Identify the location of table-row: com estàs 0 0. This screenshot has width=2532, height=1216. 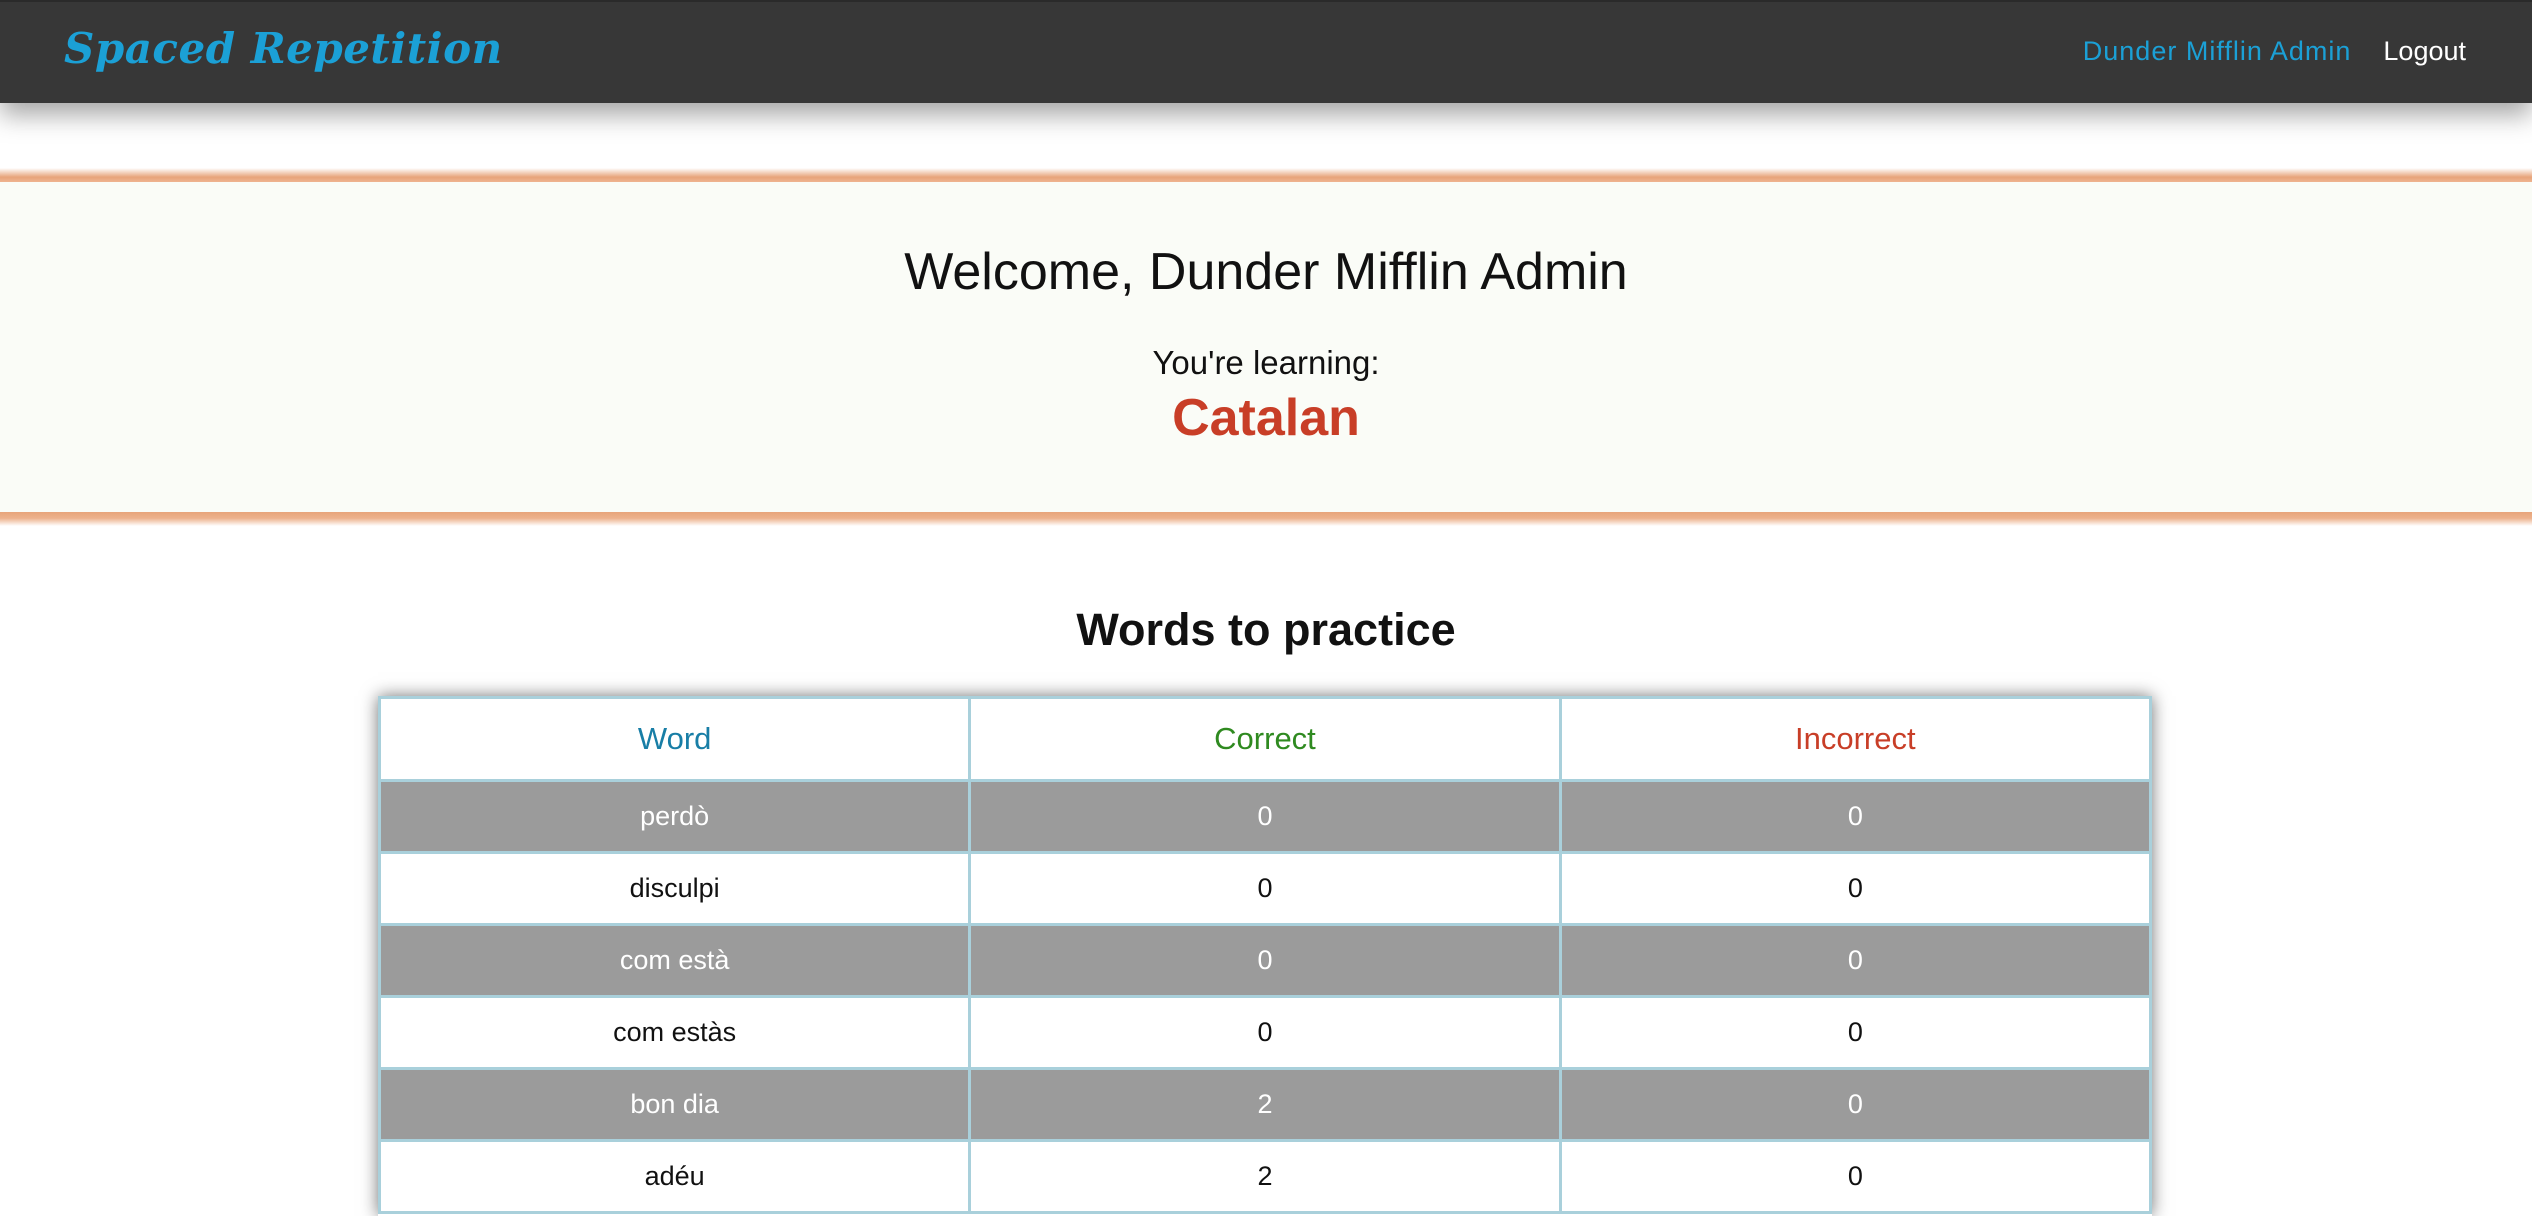
(1265, 1032).